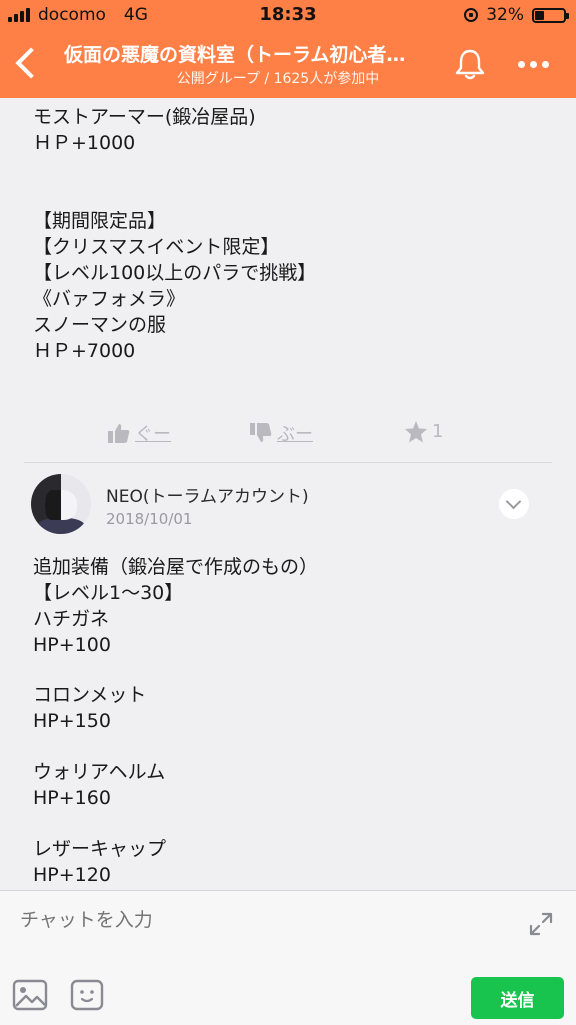 The height and width of the screenshot is (1025, 576). What do you see at coordinates (517, 998) in the screenshot?
I see `send-button: 送信` at bounding box center [517, 998].